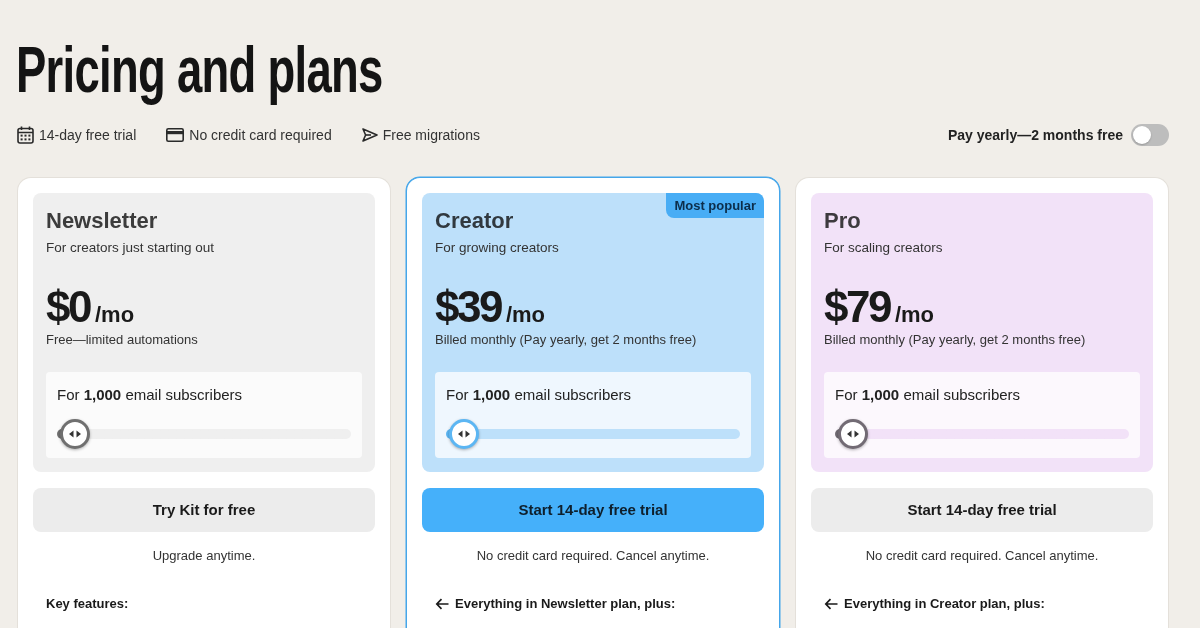 This screenshot has width=1200, height=628. I want to click on cta-button: Try Kit for free, so click(204, 510).